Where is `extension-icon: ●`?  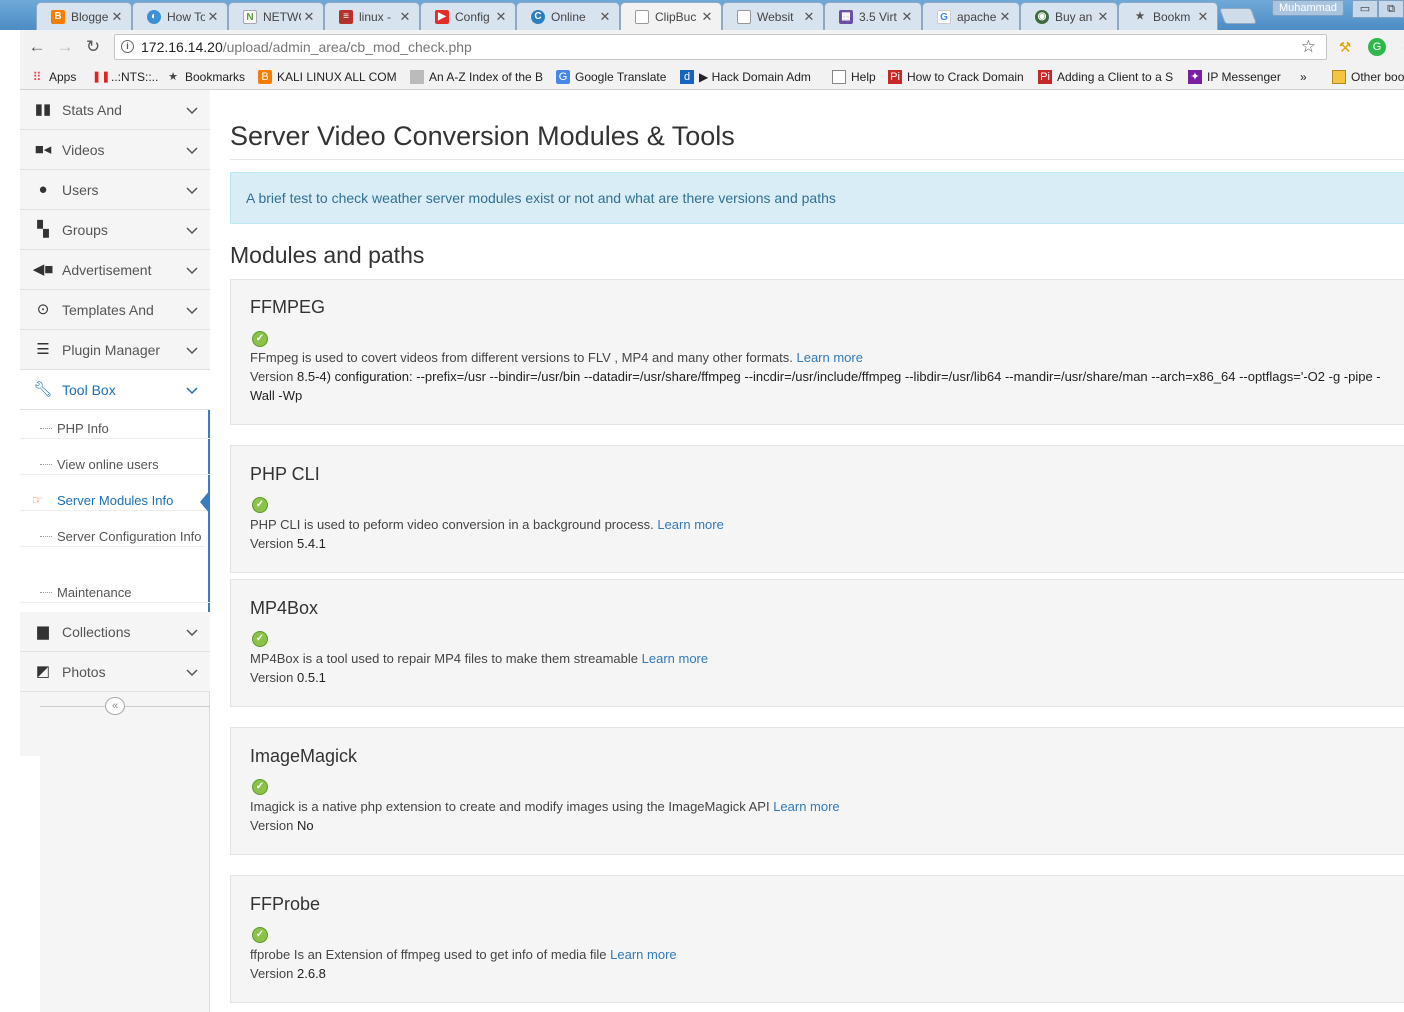 extension-icon: ● is located at coordinates (1401, 47).